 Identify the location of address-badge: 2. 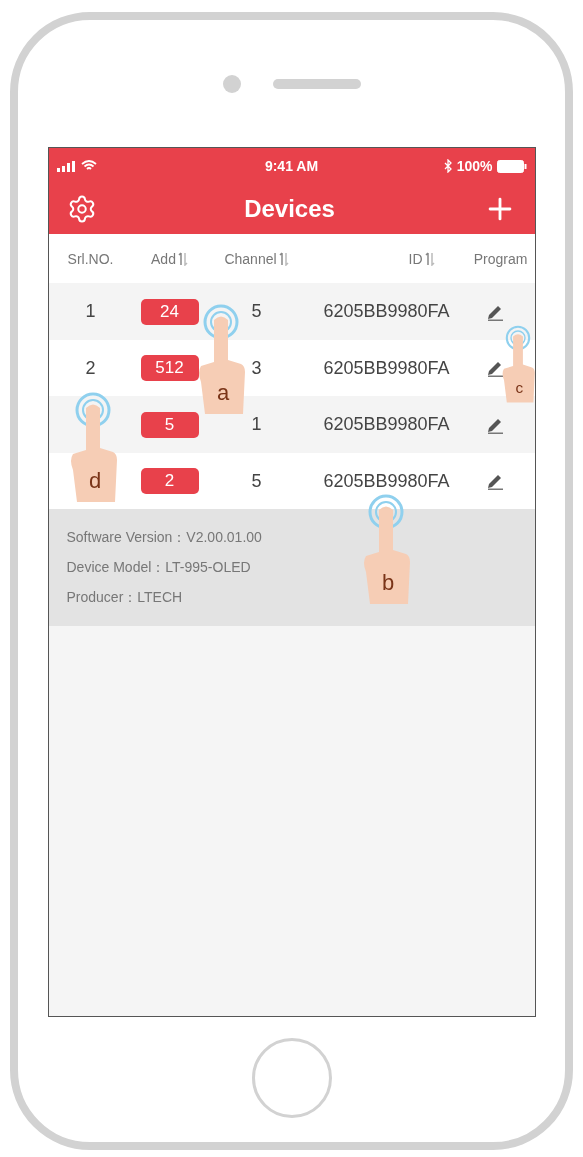
(169, 481).